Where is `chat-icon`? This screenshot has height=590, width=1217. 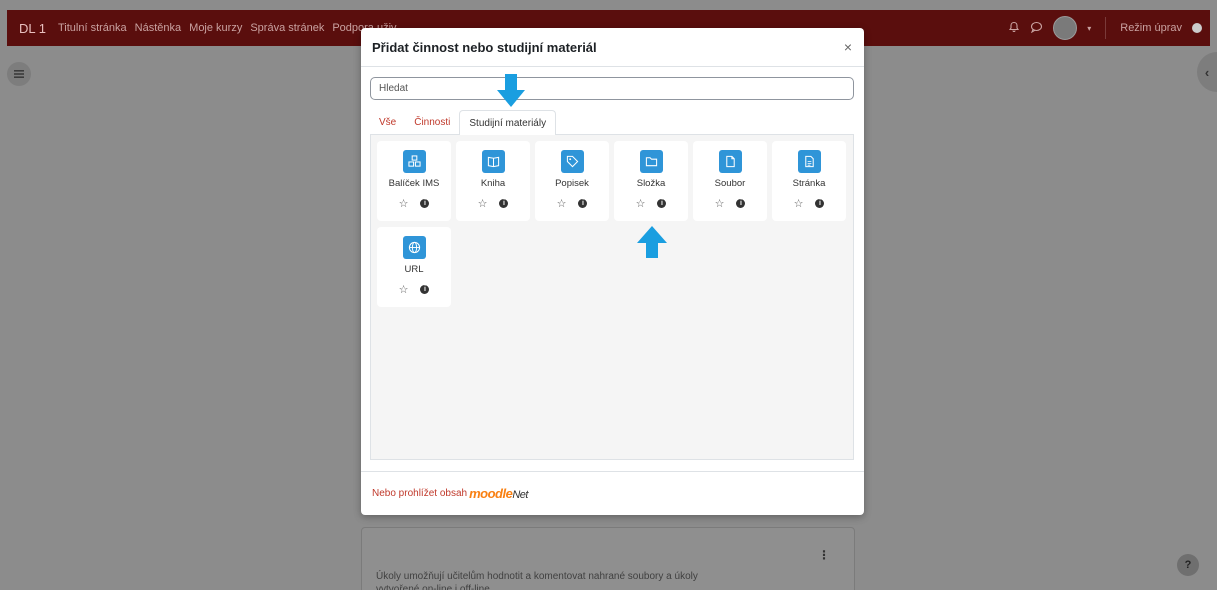 chat-icon is located at coordinates (1036, 28).